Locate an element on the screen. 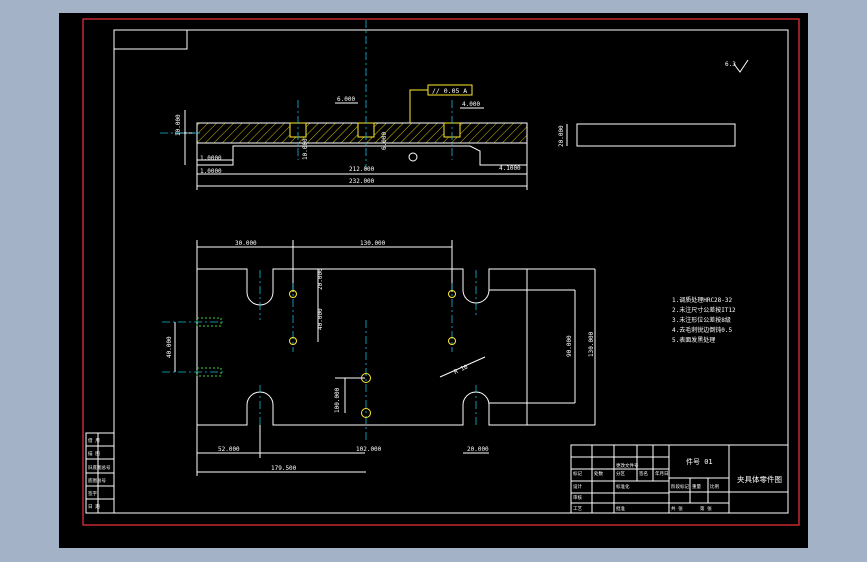  left-strip-label-6: 日 期 is located at coordinates (94, 507).